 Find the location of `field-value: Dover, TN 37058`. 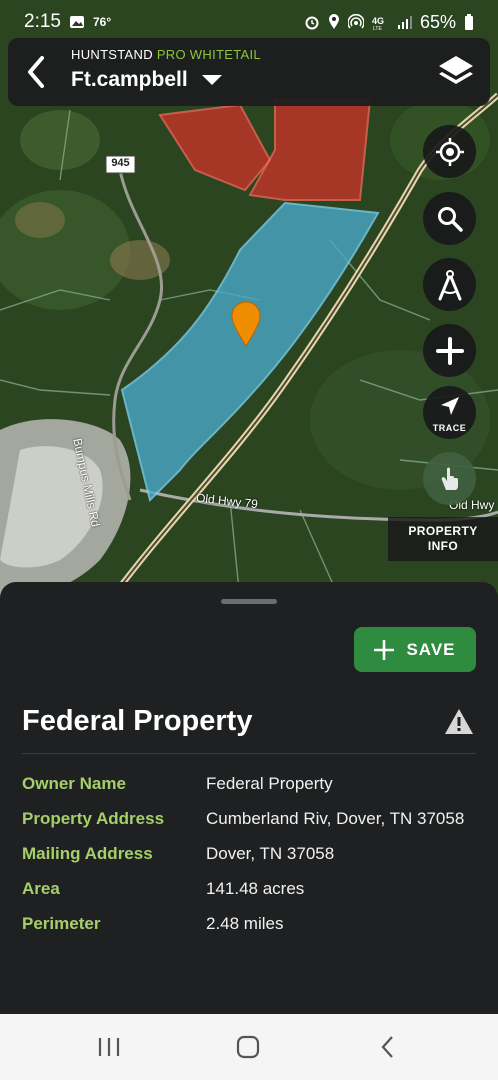

field-value: Dover, TN 37058 is located at coordinates (270, 853).